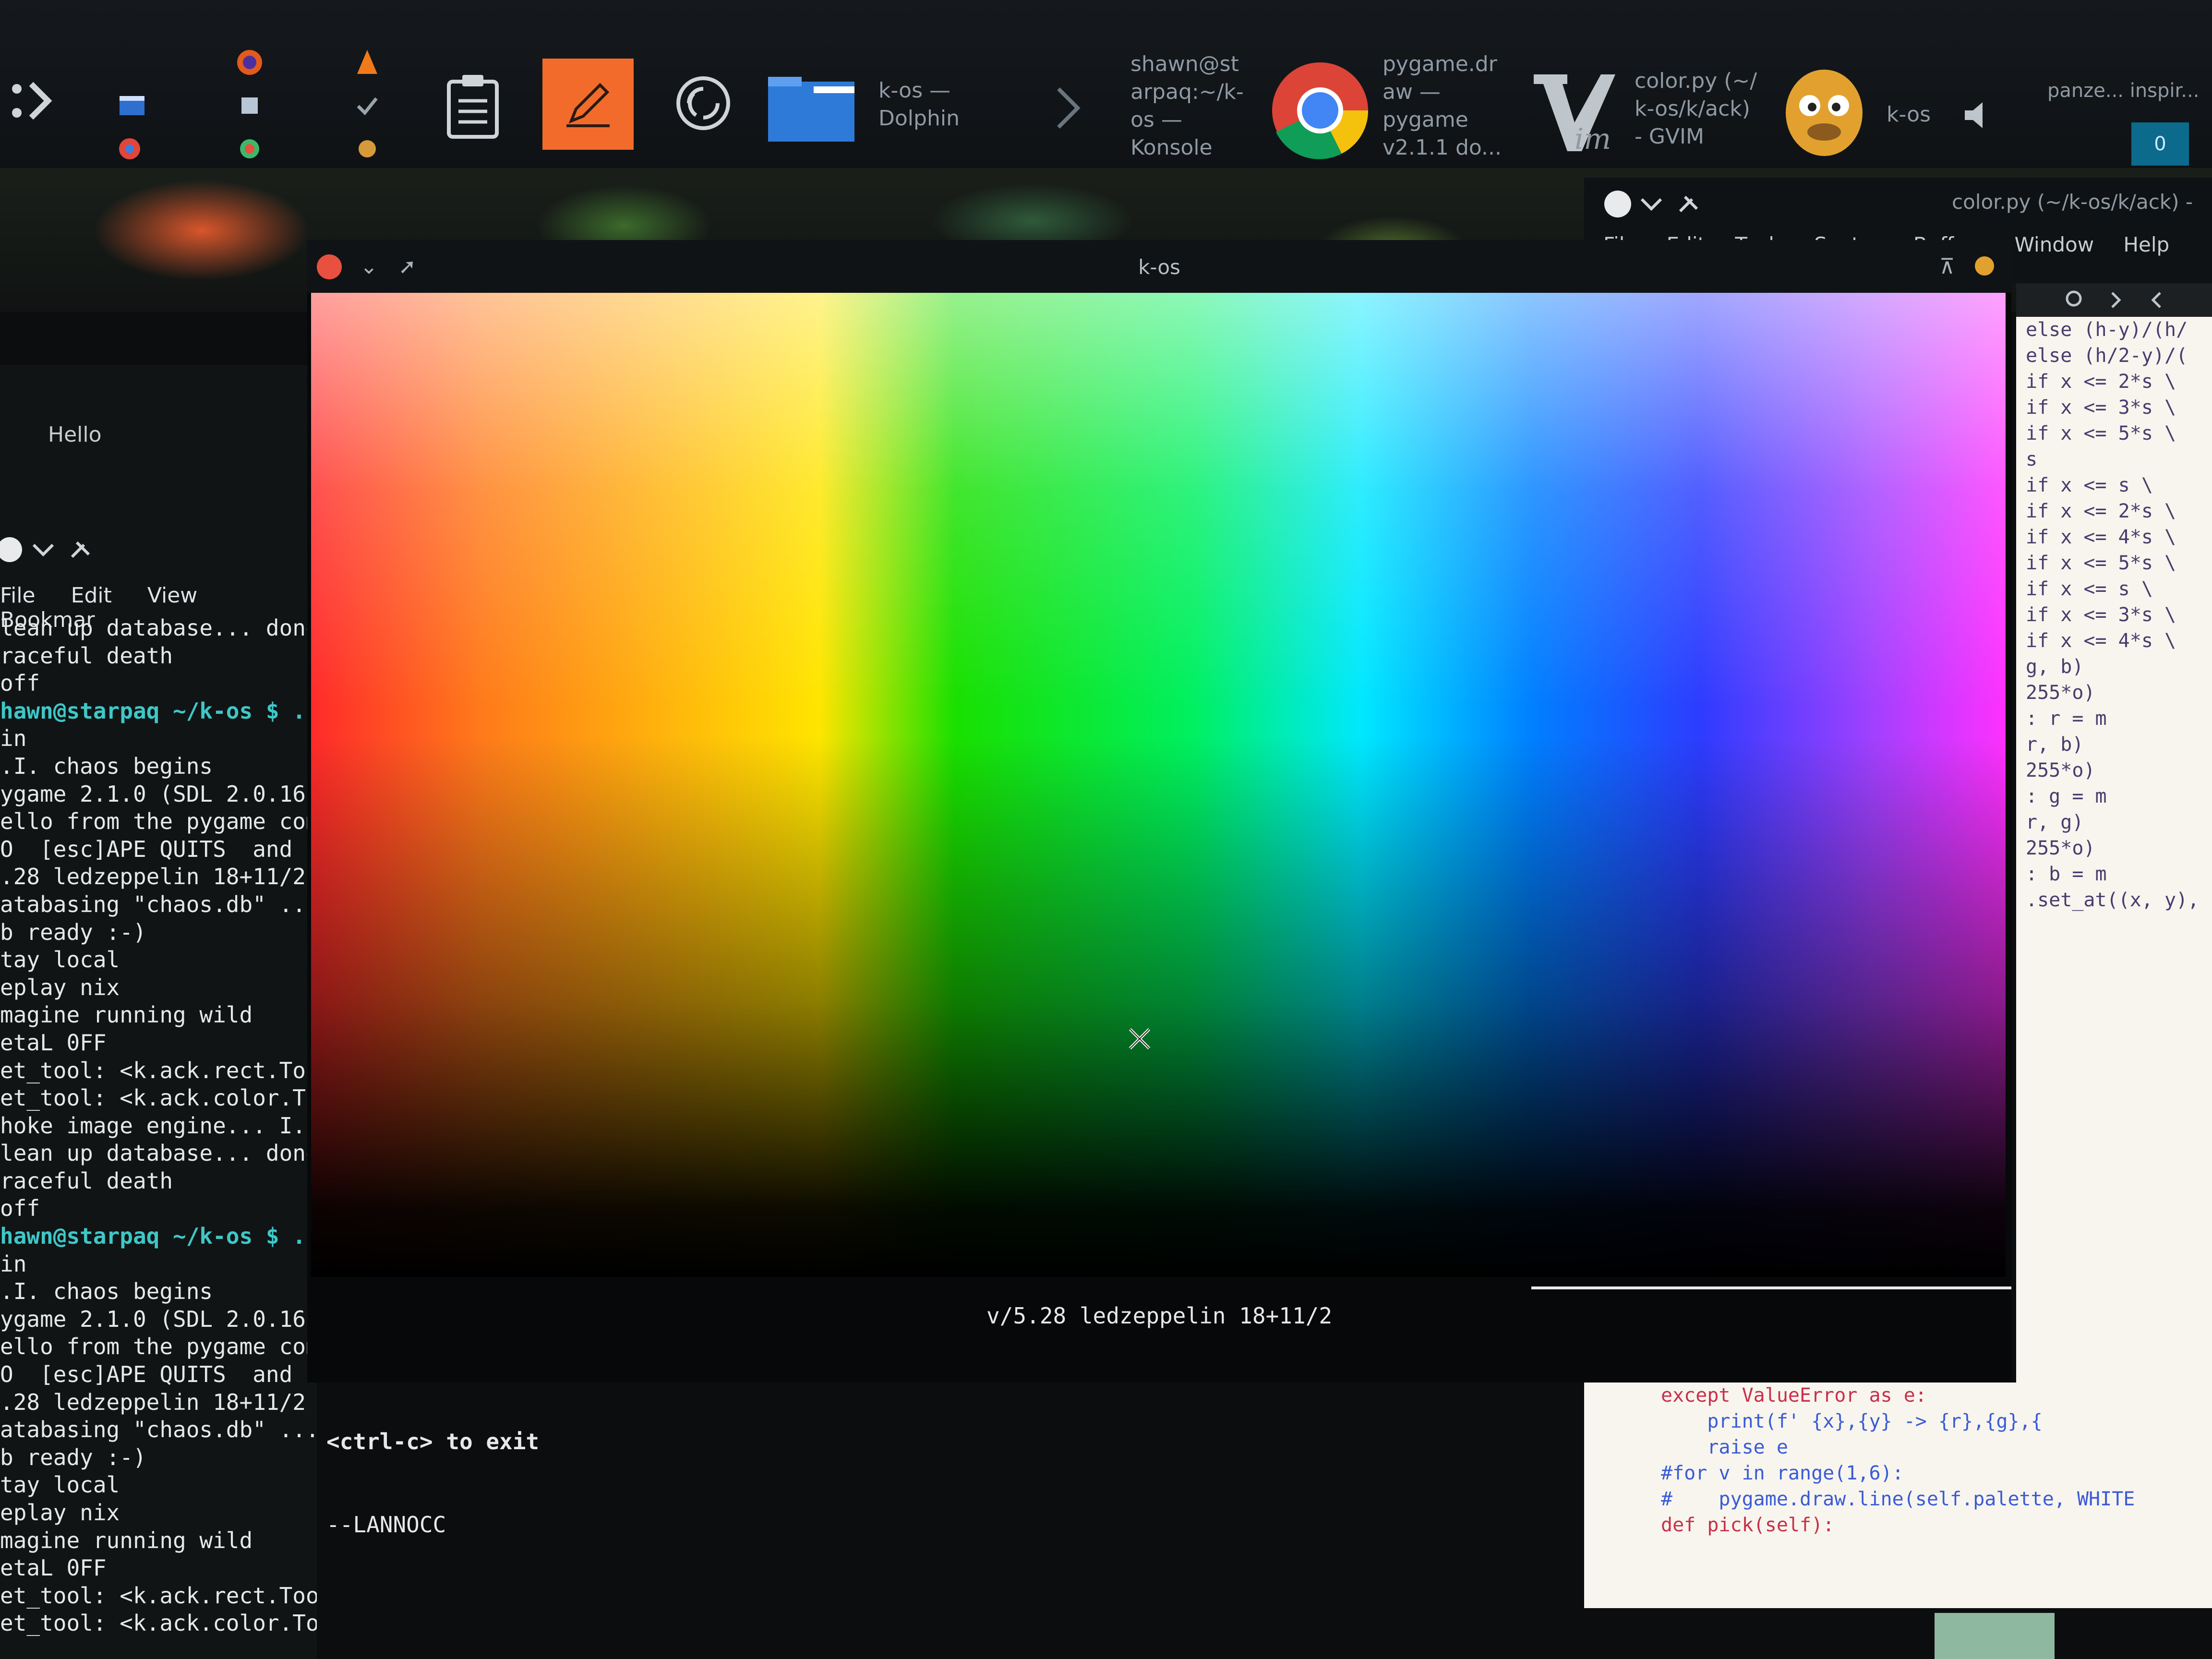  Describe the element at coordinates (132, 105) in the screenshot. I see `window-icon` at that location.